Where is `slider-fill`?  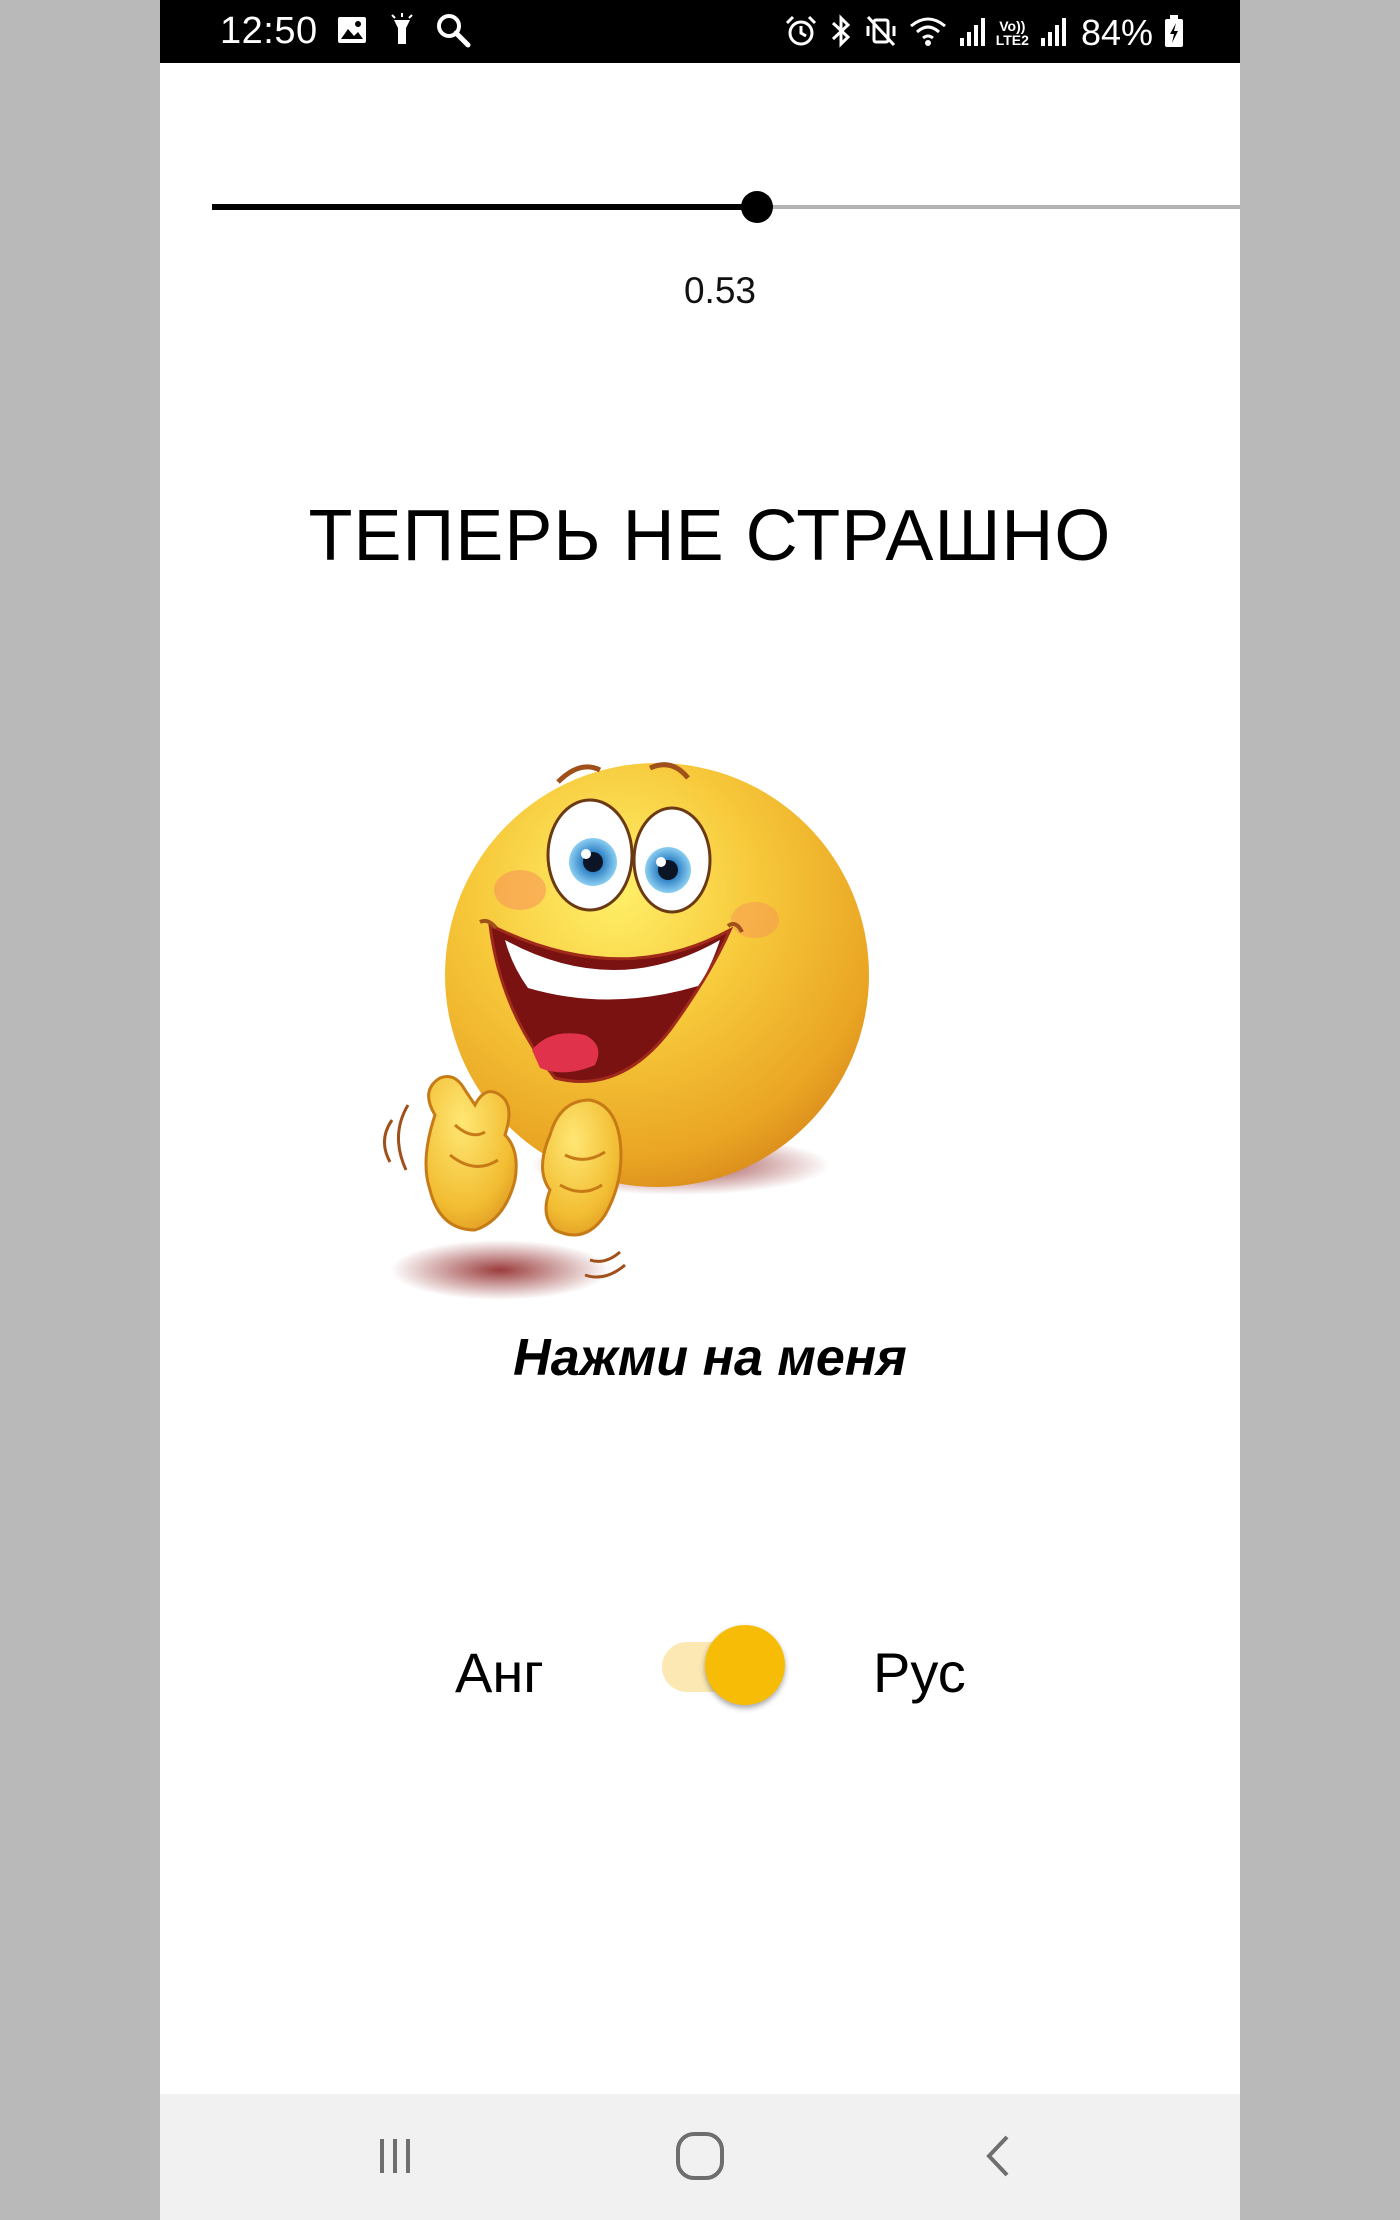 slider-fill is located at coordinates (484, 207).